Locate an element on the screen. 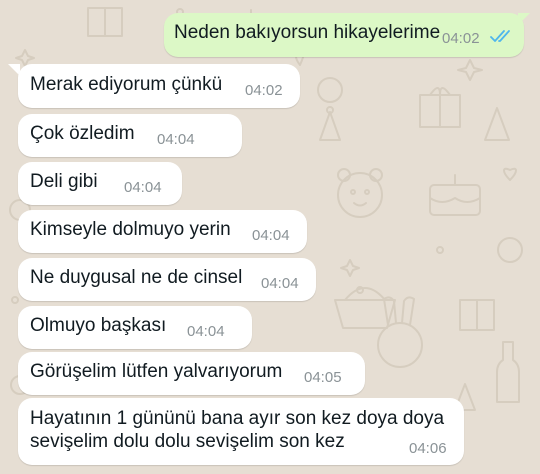 The image size is (540, 474). message-text: Kimseyle dolmuyo yerin is located at coordinates (130, 229).